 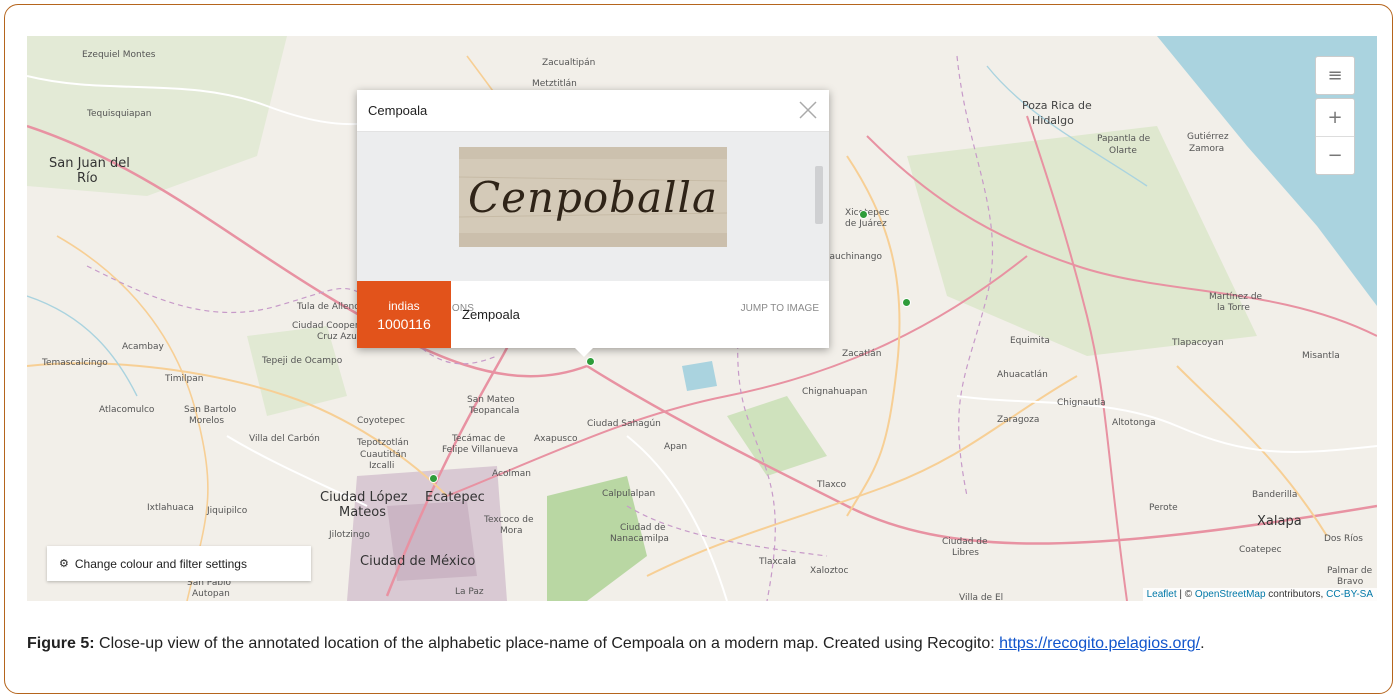 What do you see at coordinates (1230, 594) in the screenshot?
I see `osm-link: OpenStreetMap` at bounding box center [1230, 594].